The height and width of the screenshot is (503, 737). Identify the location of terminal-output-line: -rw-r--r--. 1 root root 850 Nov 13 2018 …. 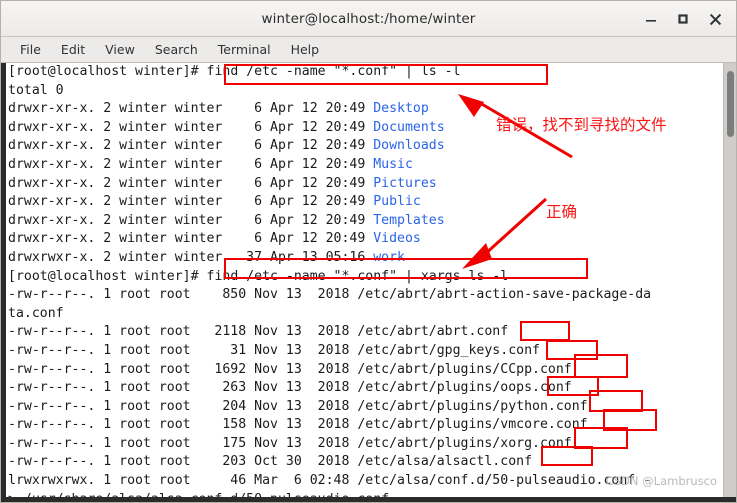
(330, 295).